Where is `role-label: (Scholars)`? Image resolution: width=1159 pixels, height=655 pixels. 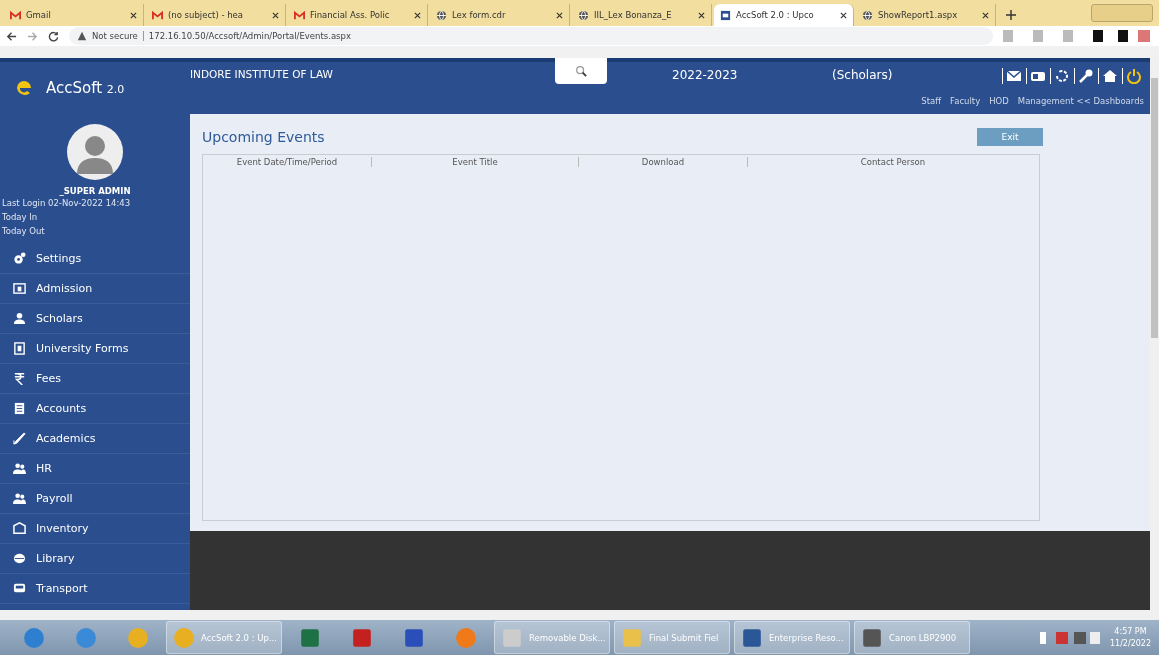
role-label: (Scholars) is located at coordinates (862, 75).